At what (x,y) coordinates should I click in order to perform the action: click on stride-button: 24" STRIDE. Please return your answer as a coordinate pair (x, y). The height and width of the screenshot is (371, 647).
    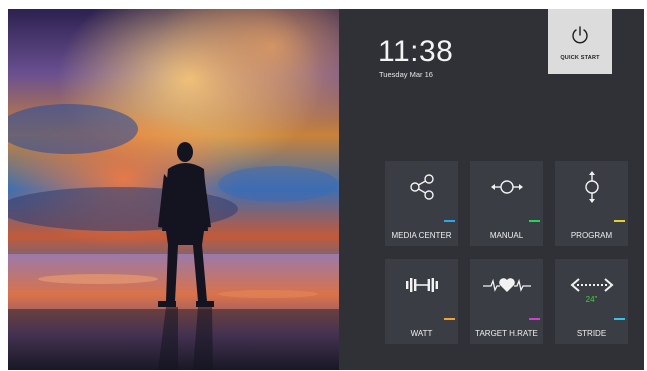
    Looking at the image, I should click on (591, 301).